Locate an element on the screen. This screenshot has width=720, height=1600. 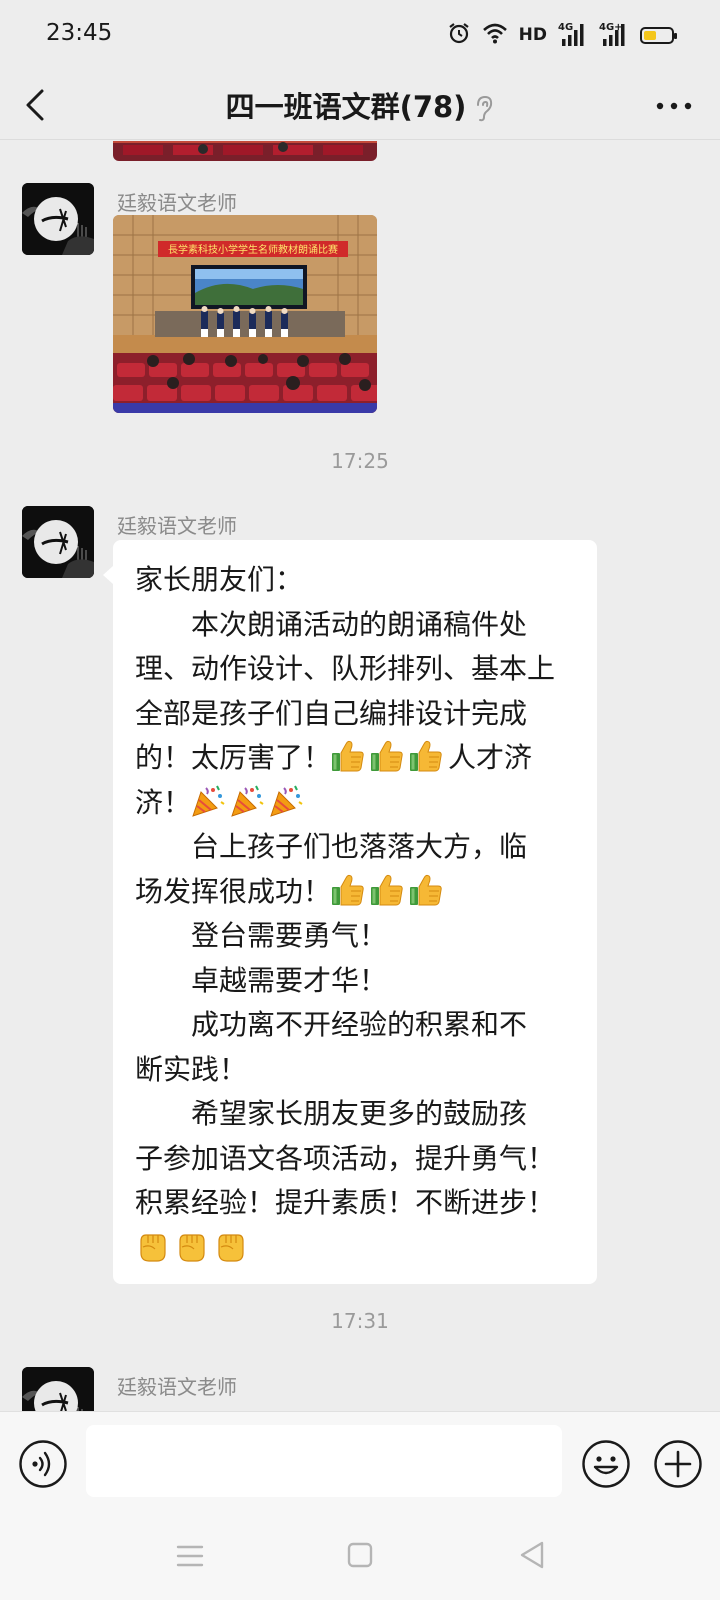
chat-title: 四一班语文群(78) is located at coordinates (346, 107).